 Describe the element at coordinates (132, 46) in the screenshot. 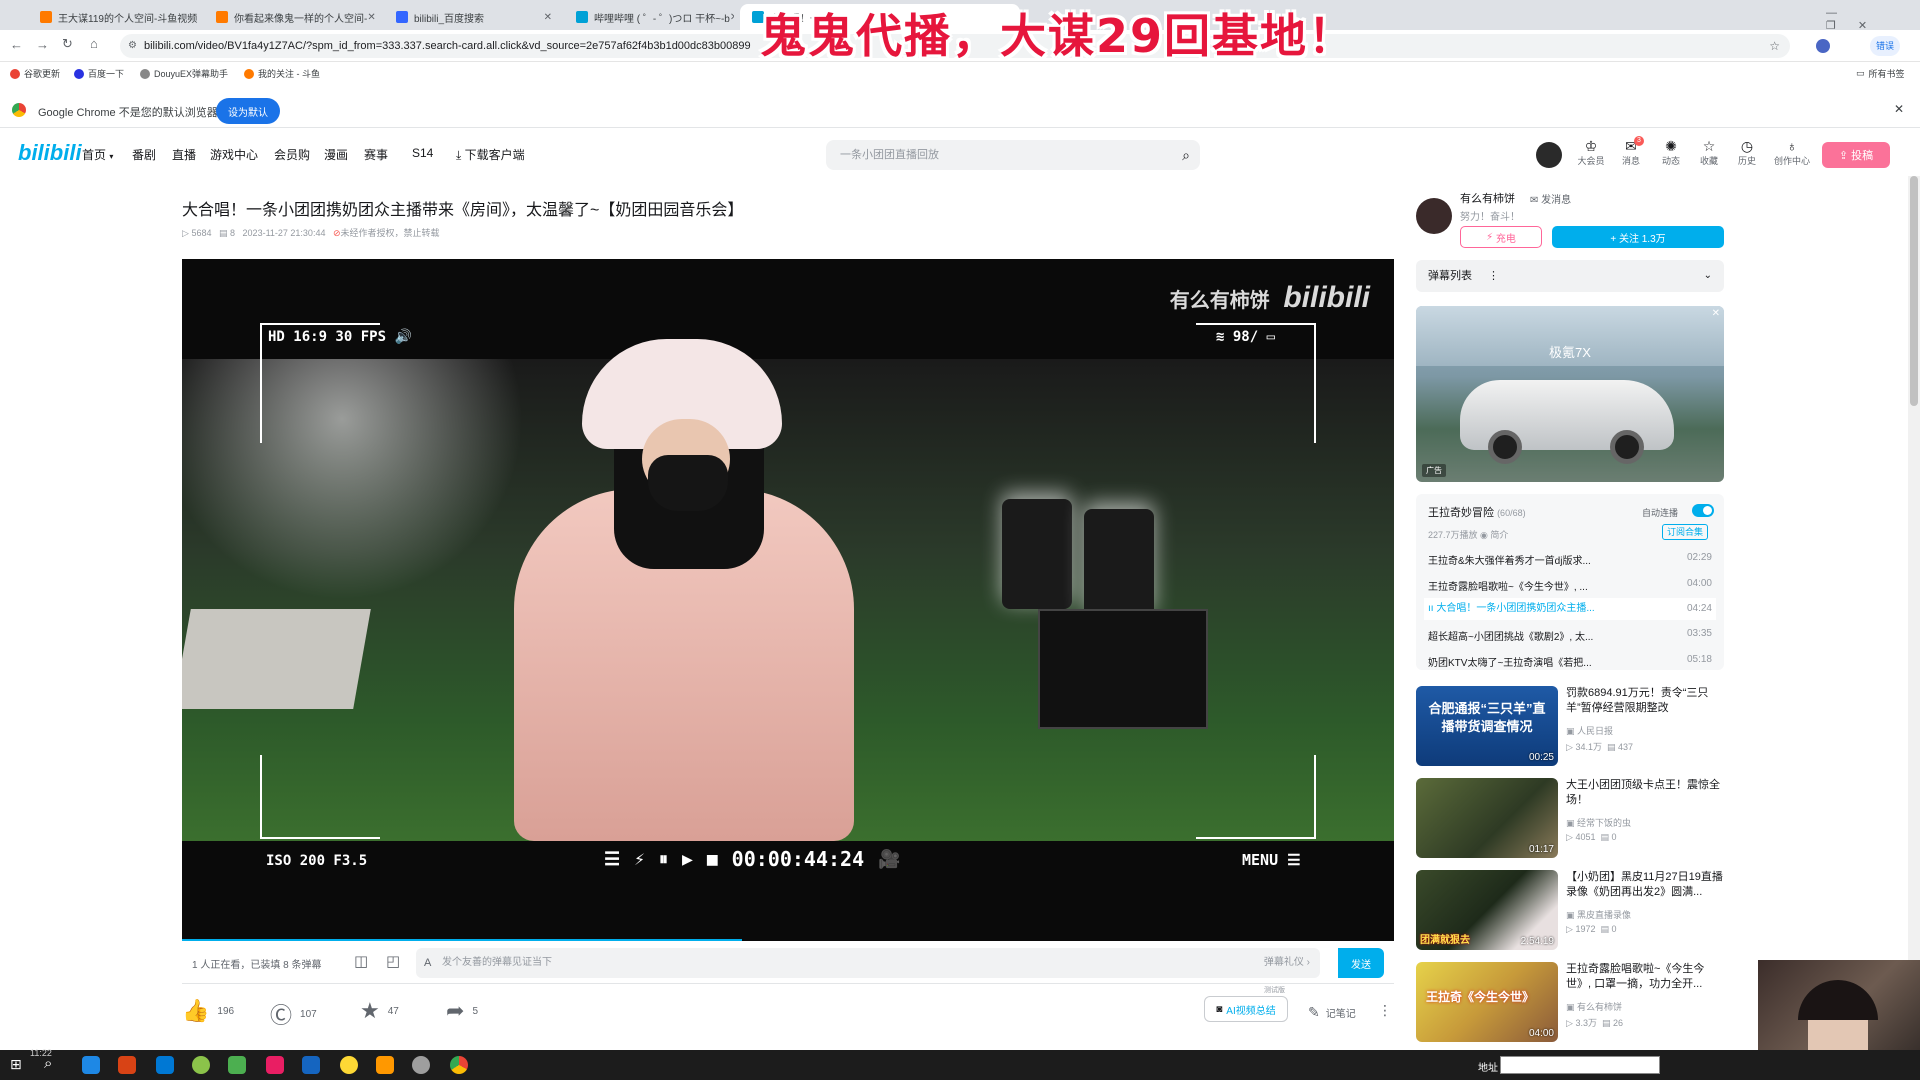

I see `site-info-icon: ⚙` at that location.